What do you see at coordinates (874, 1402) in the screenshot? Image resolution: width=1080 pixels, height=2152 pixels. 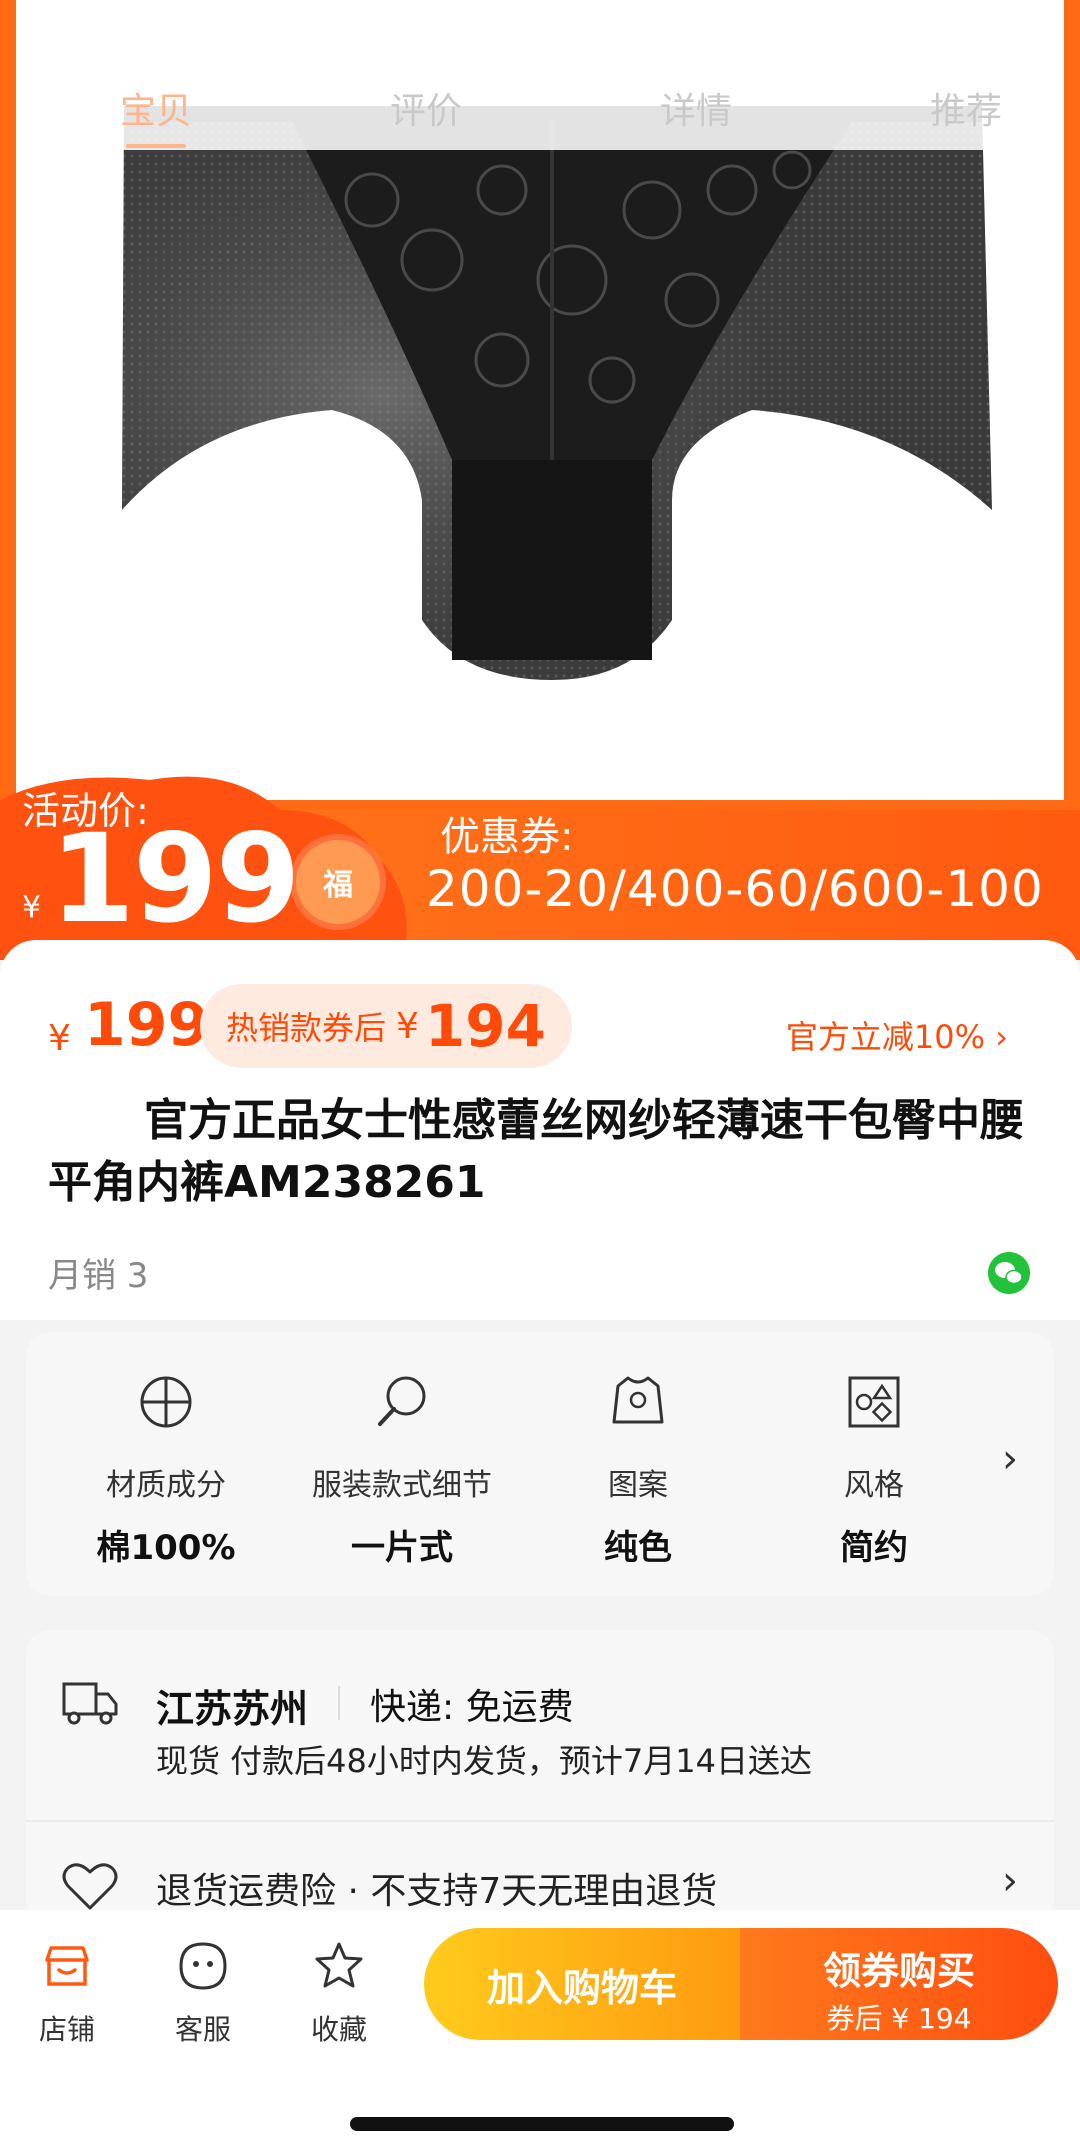 I see `shapes-icon` at bounding box center [874, 1402].